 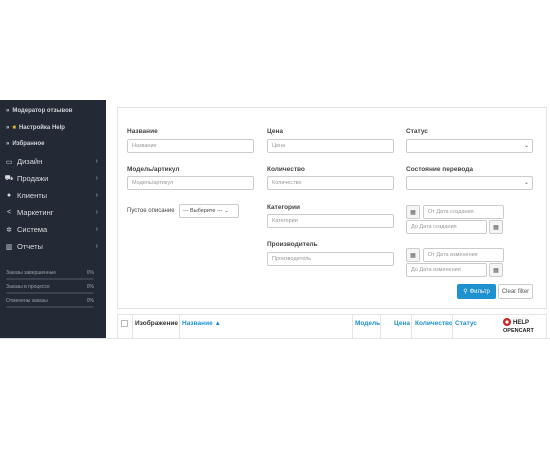 What do you see at coordinates (28, 287) in the screenshot?
I see `stat-label: Заказы в процессе` at bounding box center [28, 287].